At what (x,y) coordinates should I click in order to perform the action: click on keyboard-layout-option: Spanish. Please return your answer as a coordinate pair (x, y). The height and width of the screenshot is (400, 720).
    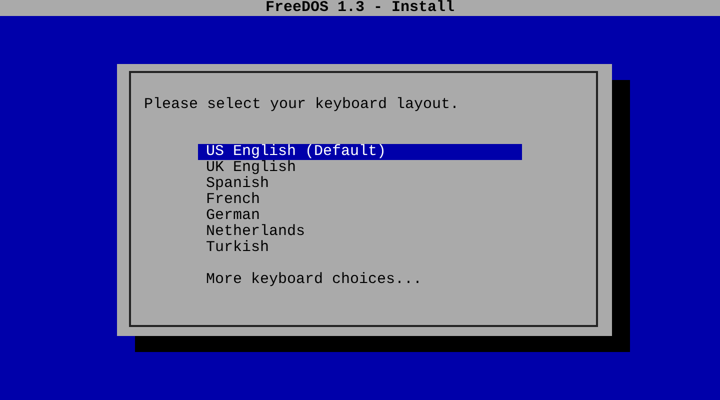
    Looking at the image, I should click on (360, 184).